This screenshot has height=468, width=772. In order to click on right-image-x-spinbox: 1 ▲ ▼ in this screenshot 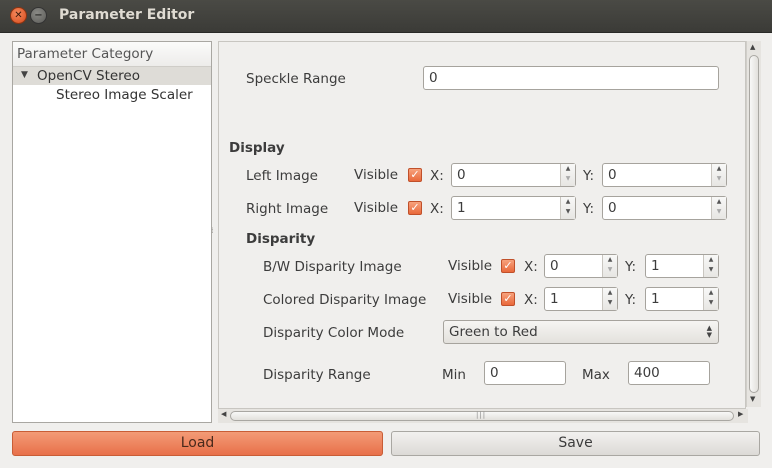, I will do `click(513, 208)`.